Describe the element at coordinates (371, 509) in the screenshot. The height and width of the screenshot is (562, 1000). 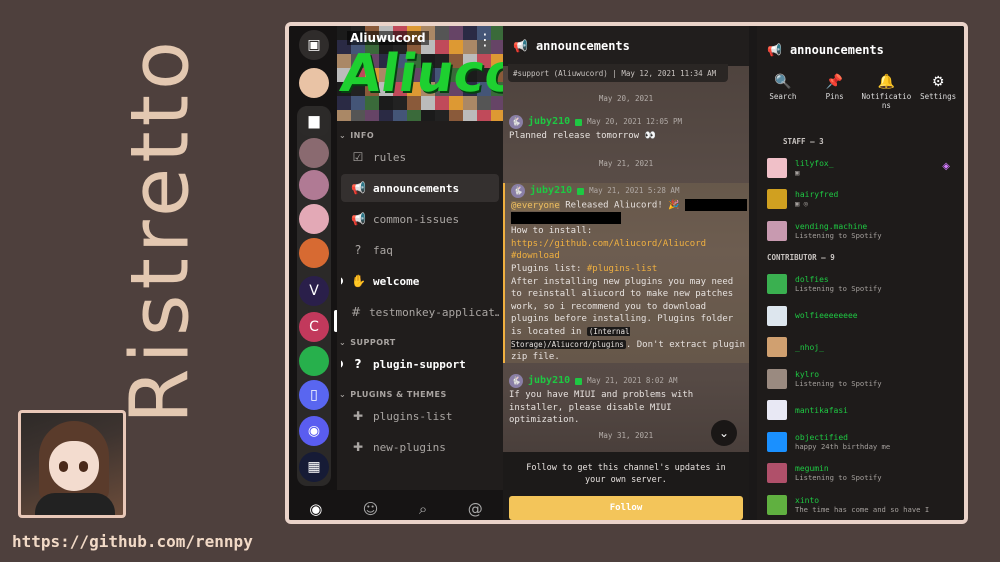
I see `friends-icon: ☺` at that location.